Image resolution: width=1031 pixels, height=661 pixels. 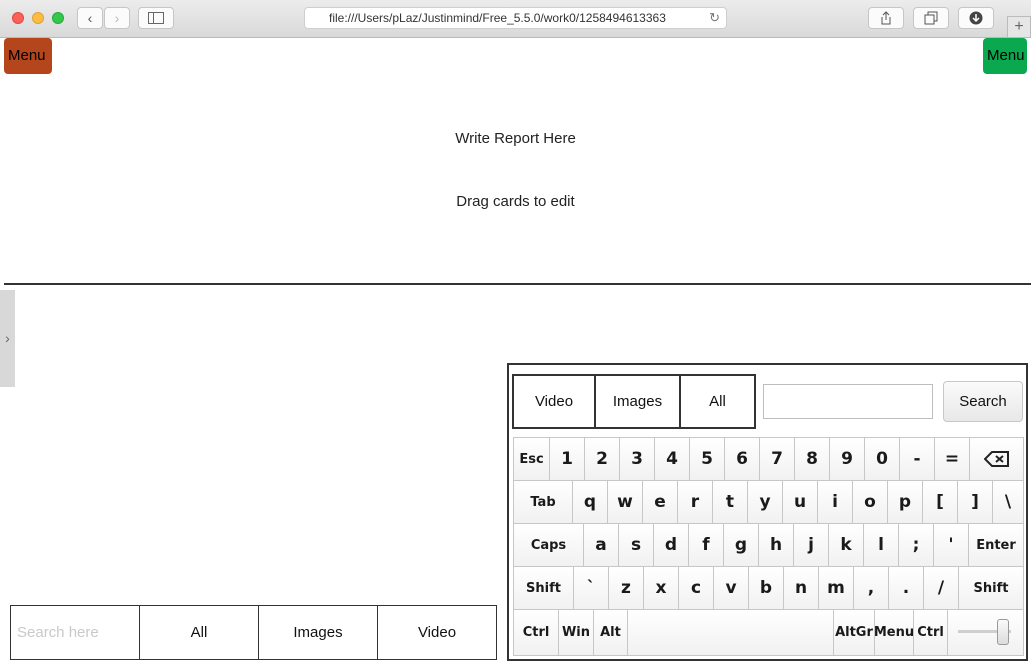 What do you see at coordinates (776, 459) in the screenshot?
I see `key-7: 7` at bounding box center [776, 459].